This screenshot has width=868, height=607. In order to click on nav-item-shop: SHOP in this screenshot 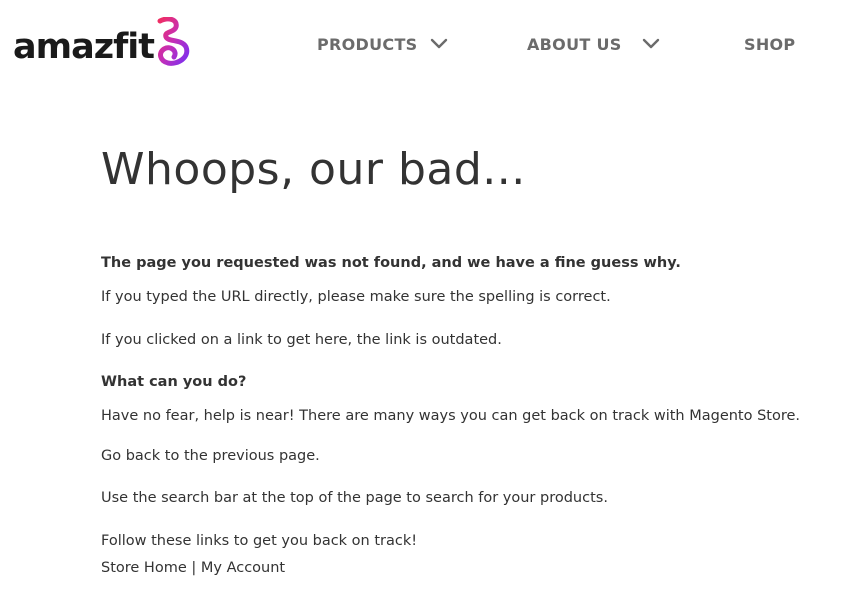, I will do `click(769, 44)`.